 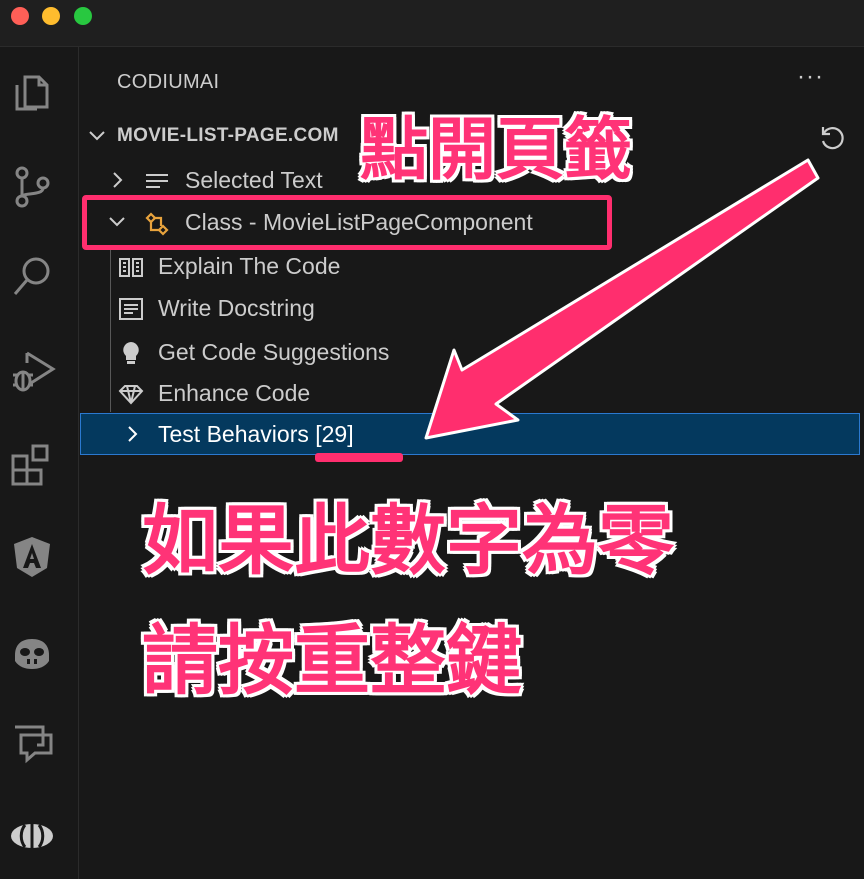 What do you see at coordinates (236, 308) in the screenshot?
I see `tree-item-label: Write Docstring` at bounding box center [236, 308].